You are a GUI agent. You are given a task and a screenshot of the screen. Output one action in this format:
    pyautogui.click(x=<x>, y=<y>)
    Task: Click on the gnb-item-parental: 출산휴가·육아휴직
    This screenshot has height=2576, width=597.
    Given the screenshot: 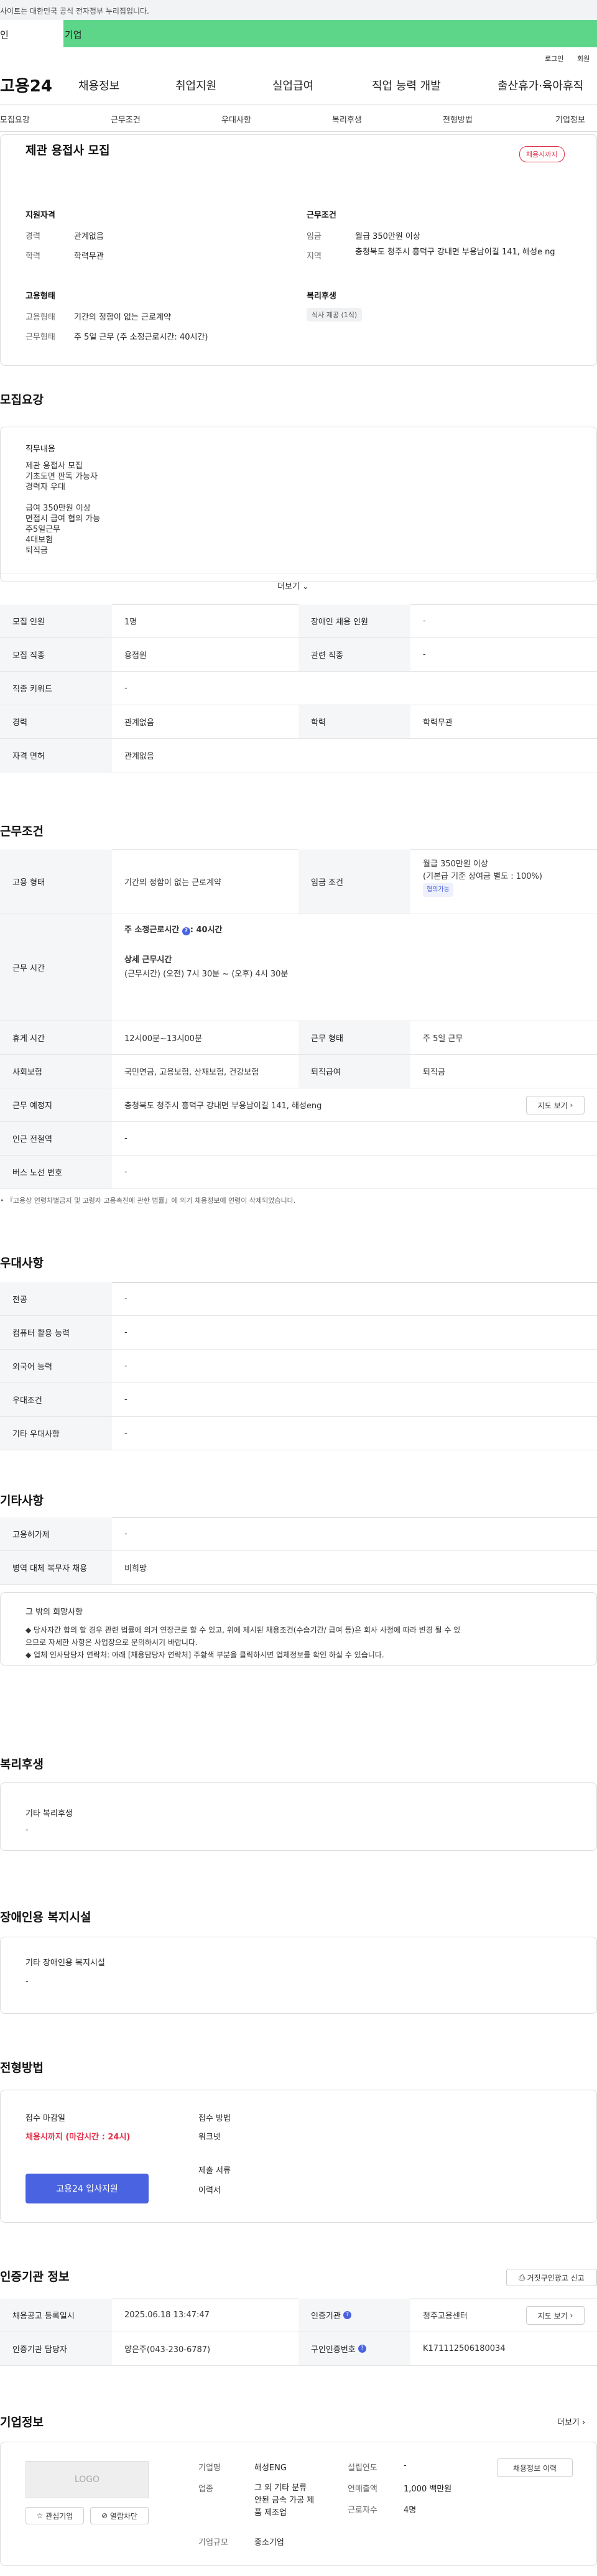 What is the action you would take?
    pyautogui.click(x=540, y=85)
    